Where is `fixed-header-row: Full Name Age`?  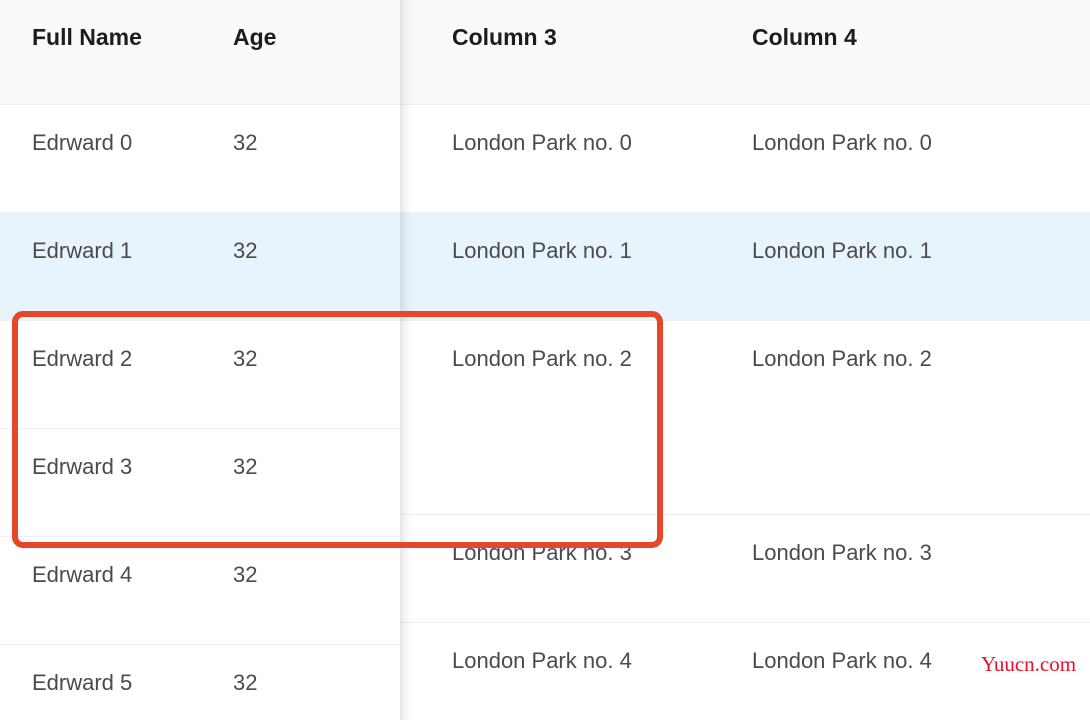 fixed-header-row: Full Name Age is located at coordinates (200, 52).